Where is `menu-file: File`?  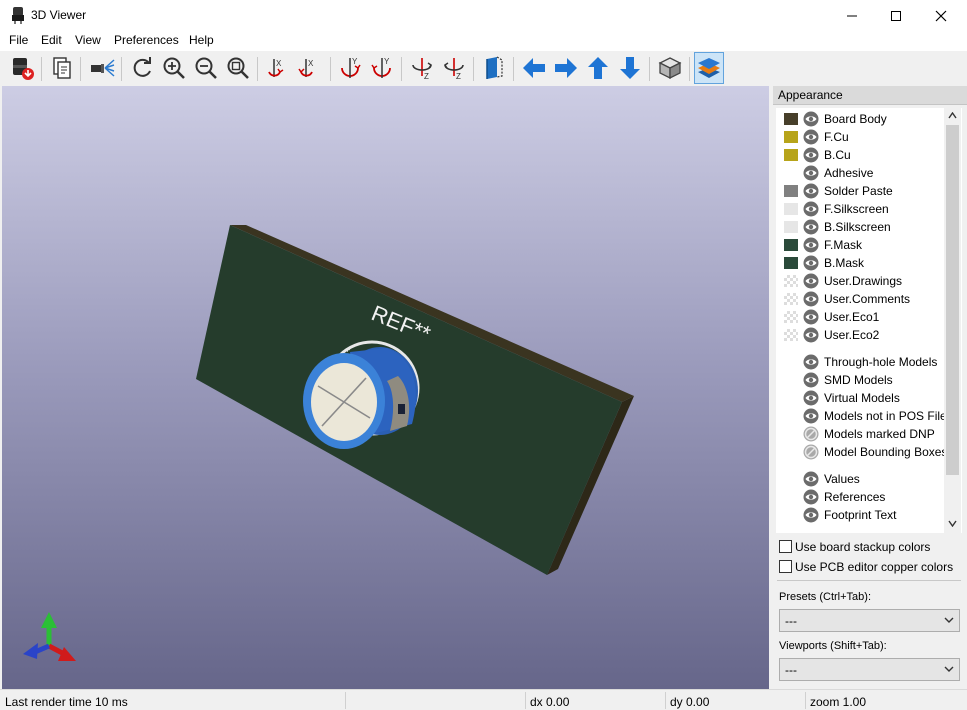 menu-file: File is located at coordinates (18, 40).